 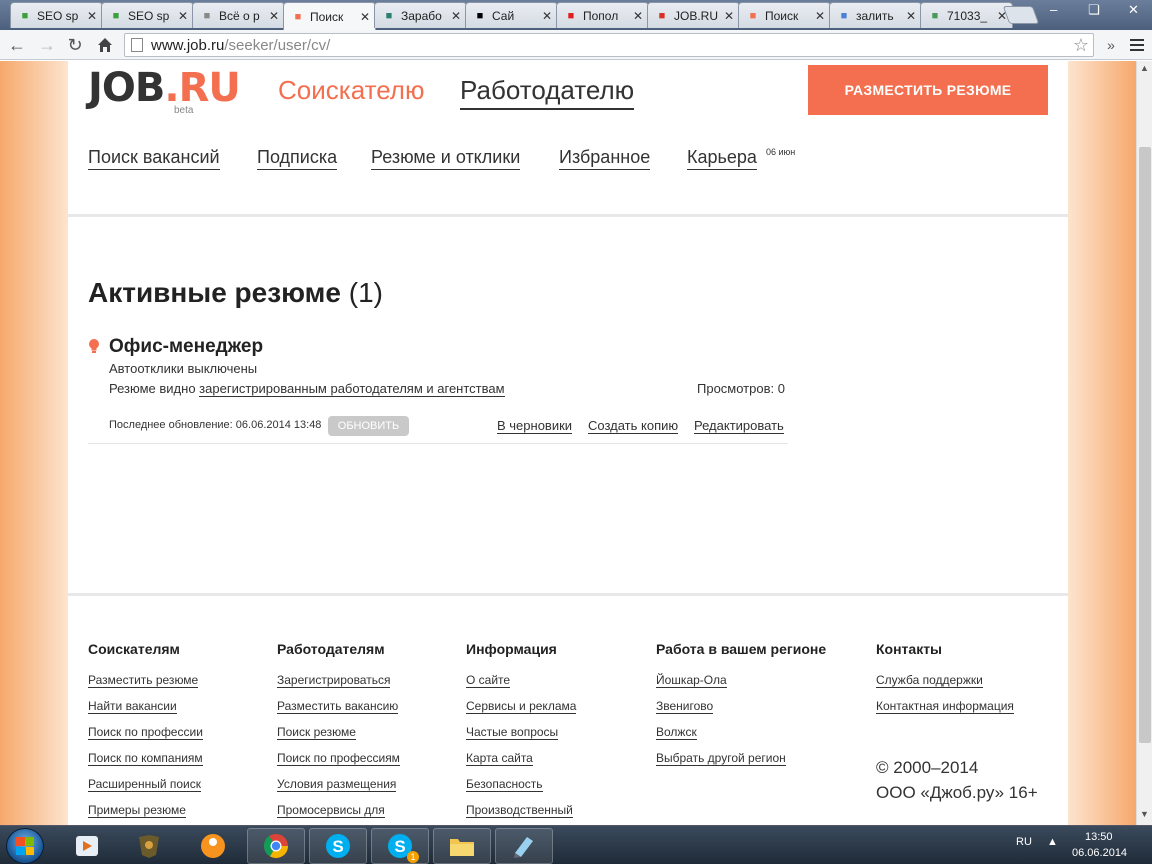 What do you see at coordinates (576, 844) in the screenshot?
I see `os-taskbar: S S 1 RU ▲ 13:50 06.06.2014` at bounding box center [576, 844].